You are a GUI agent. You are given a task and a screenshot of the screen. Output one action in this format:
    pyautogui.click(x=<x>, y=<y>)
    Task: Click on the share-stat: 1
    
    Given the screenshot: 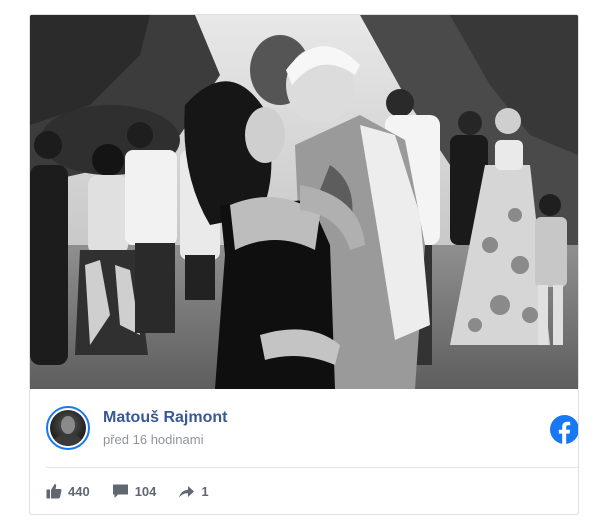 What is the action you would take?
    pyautogui.click(x=193, y=491)
    